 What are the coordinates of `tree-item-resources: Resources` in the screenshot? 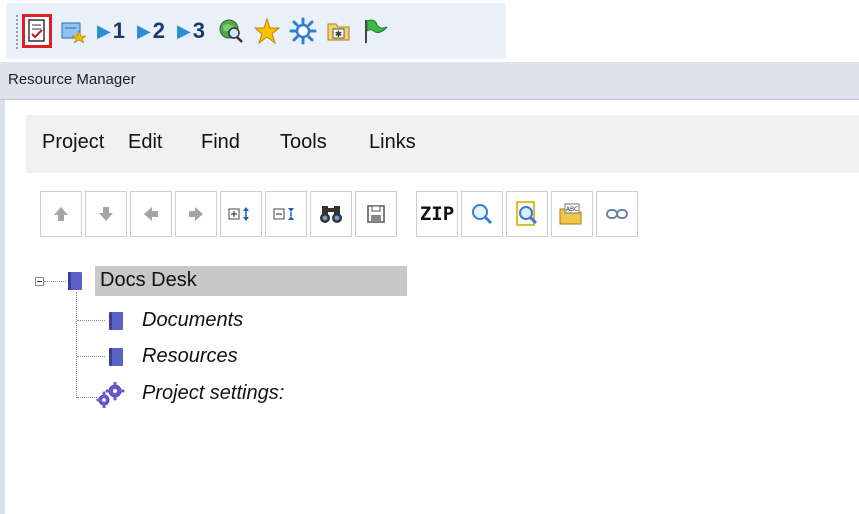 It's located at (205, 358).